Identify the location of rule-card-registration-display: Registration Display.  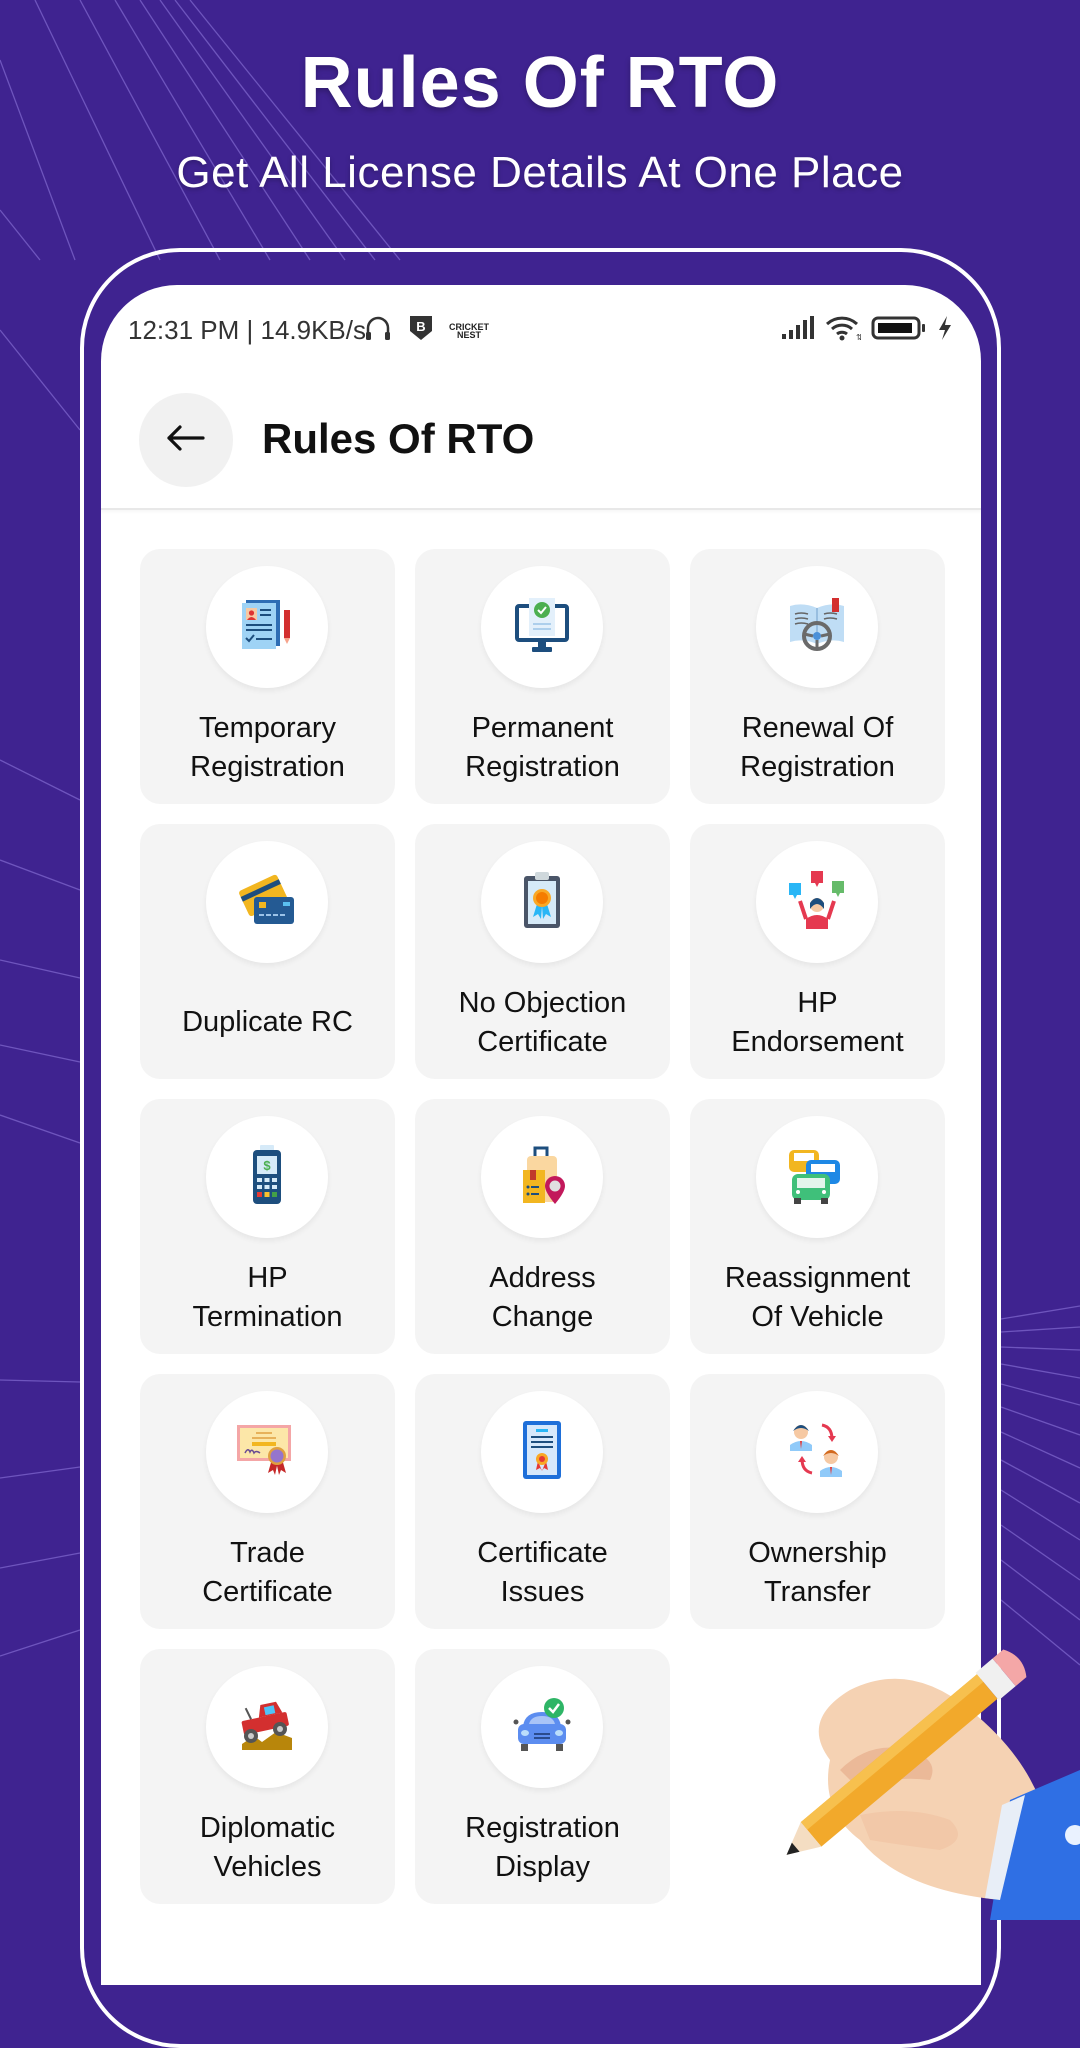
(542, 1776).